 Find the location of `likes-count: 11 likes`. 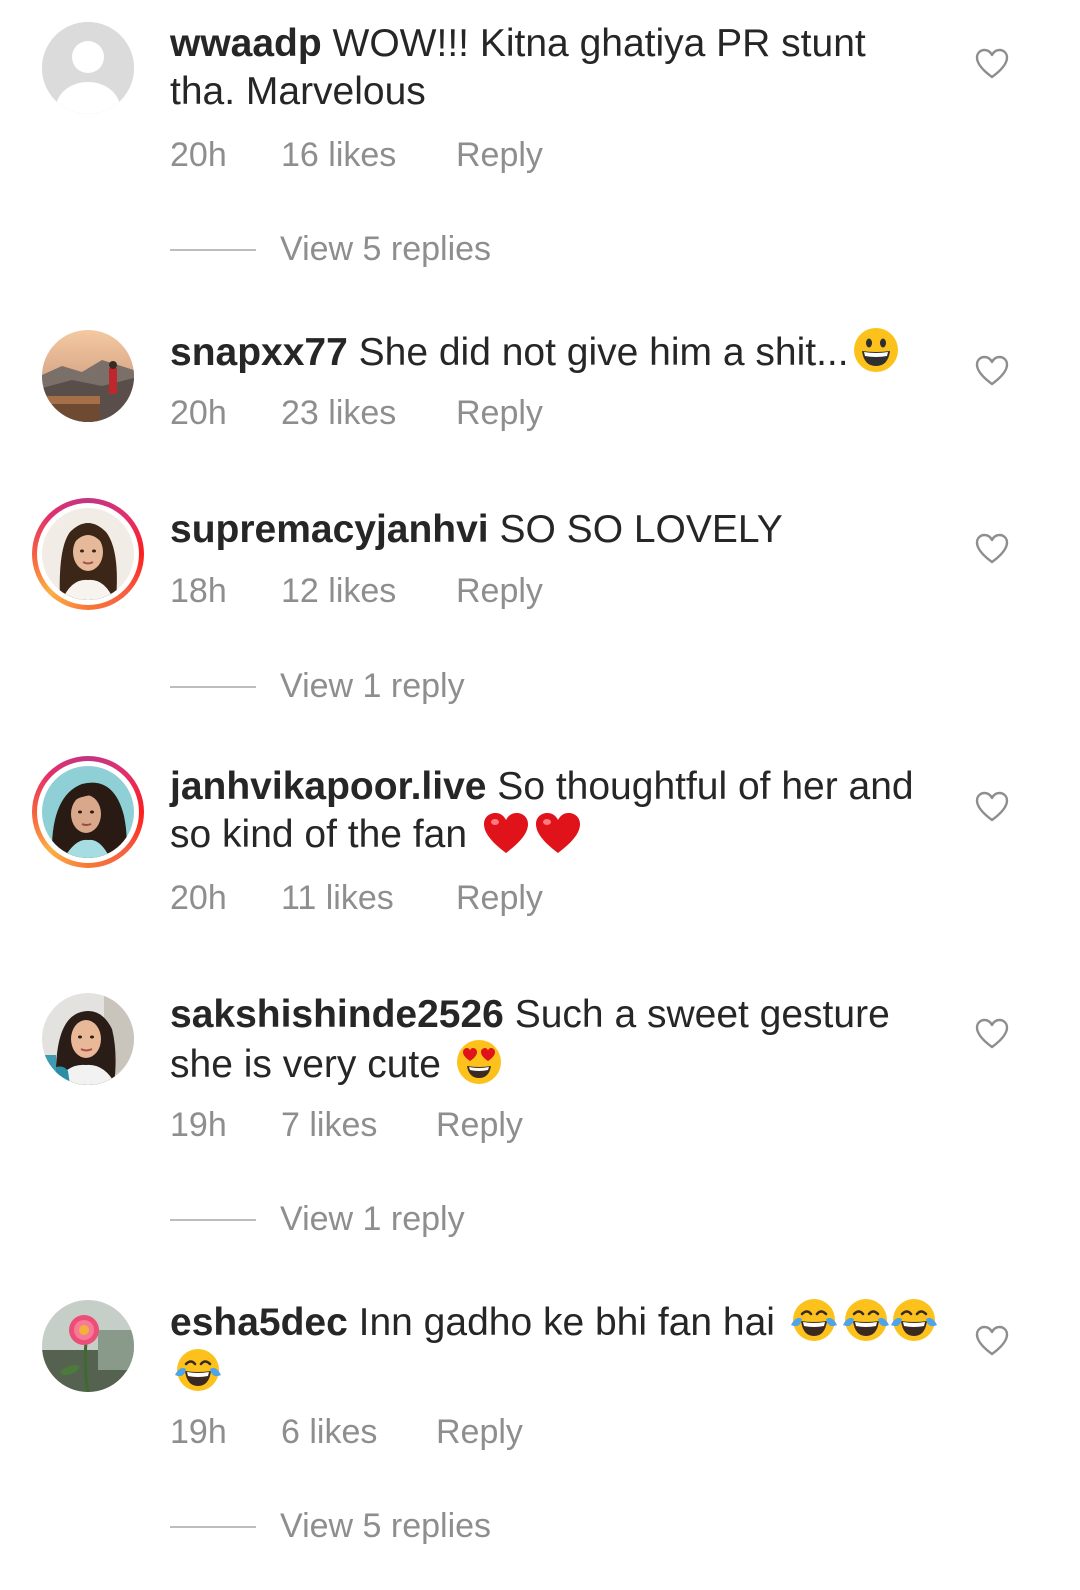

likes-count: 11 likes is located at coordinates (337, 898).